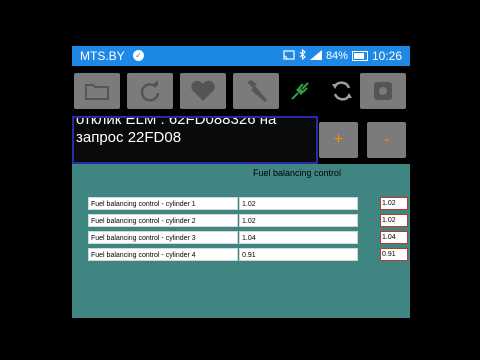 The height and width of the screenshot is (360, 480). I want to click on refresh-icon, so click(150, 91).